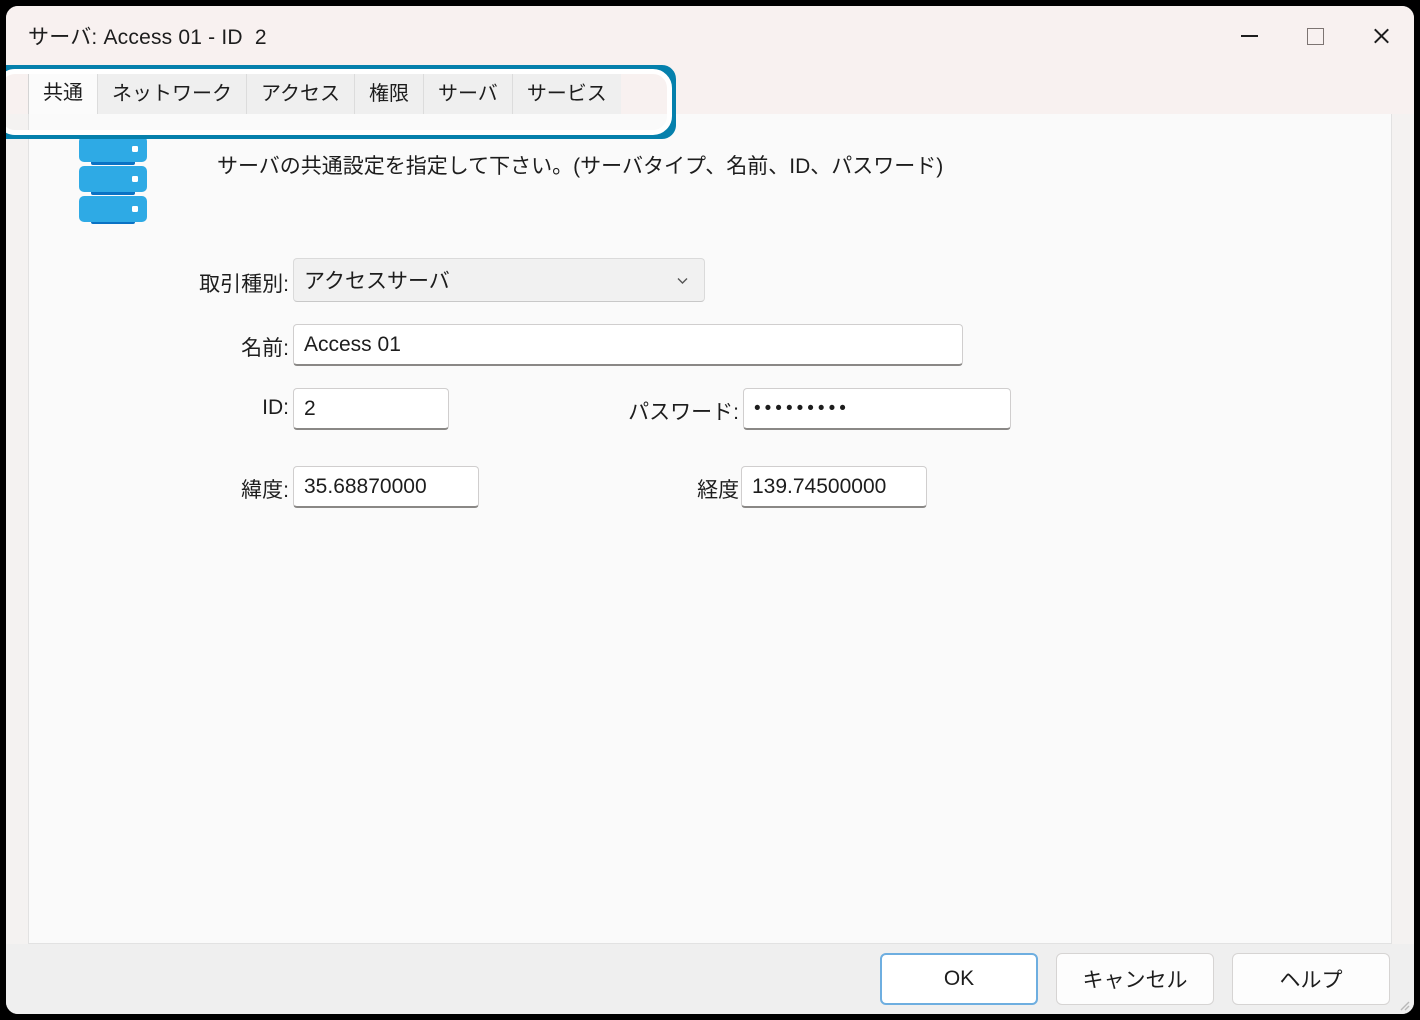  Describe the element at coordinates (172, 94) in the screenshot. I see `tab-label: ネットワーク` at that location.